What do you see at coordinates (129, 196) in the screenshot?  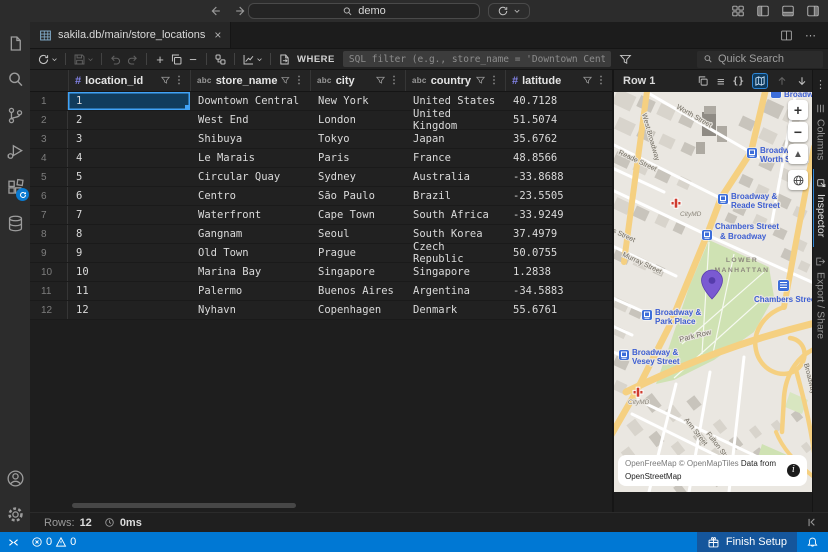 I see `cell: 6` at bounding box center [129, 196].